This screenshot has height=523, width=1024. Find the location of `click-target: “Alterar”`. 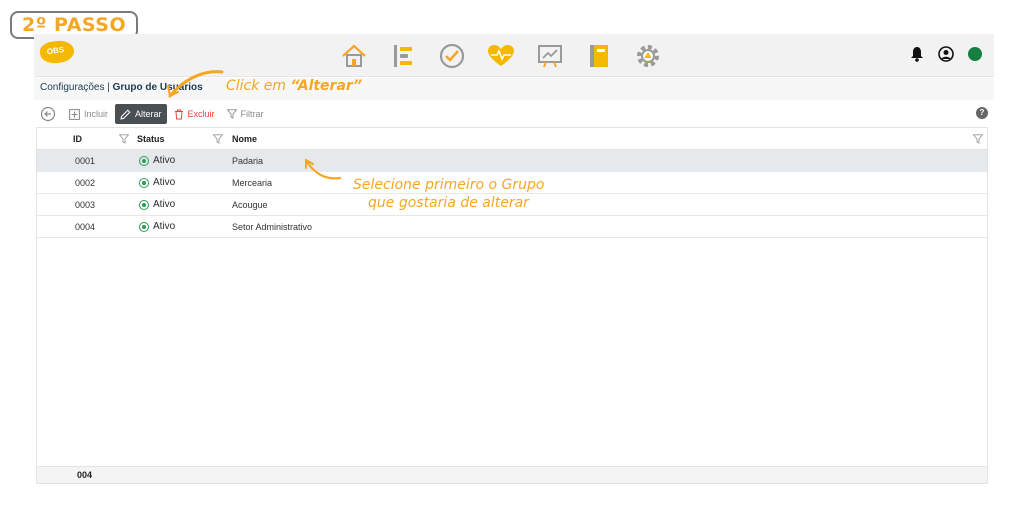

click-target: “Alterar” is located at coordinates (326, 86).